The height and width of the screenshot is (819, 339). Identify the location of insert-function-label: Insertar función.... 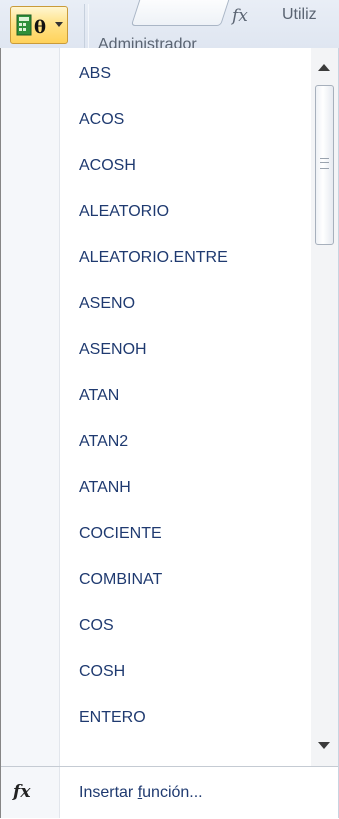
(141, 792).